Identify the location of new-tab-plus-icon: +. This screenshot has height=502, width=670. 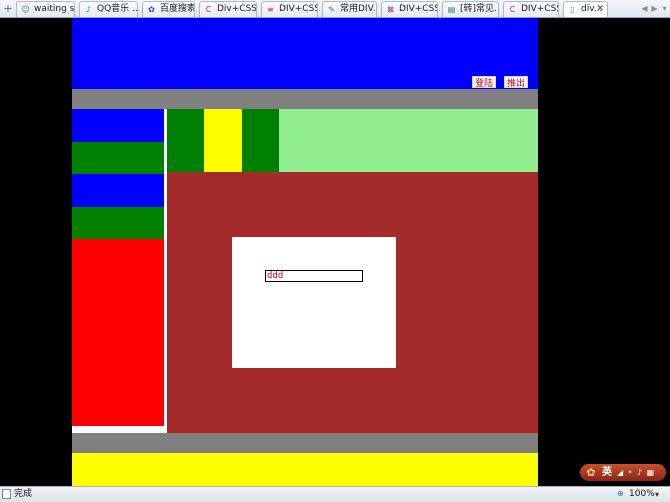
(8, 8).